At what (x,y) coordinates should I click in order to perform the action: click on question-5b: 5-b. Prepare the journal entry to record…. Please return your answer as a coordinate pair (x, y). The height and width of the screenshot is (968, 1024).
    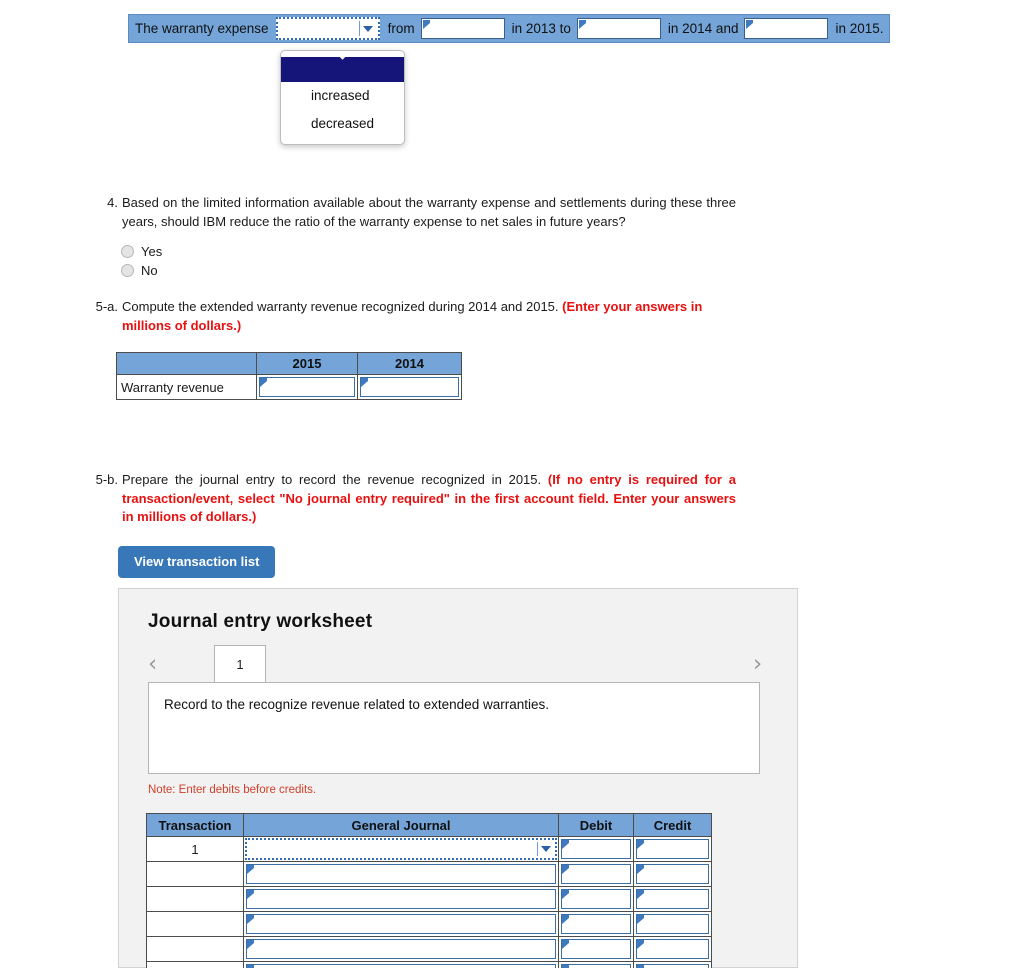
    Looking at the image, I should click on (414, 499).